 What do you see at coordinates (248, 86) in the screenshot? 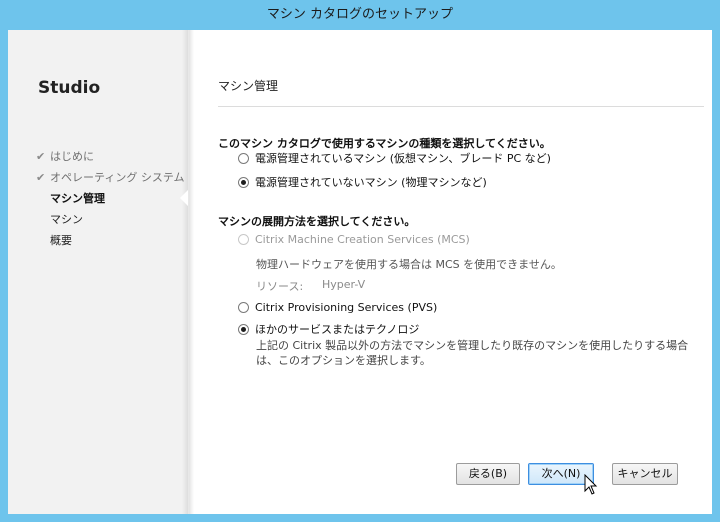
I see `page-title: マシン管理` at bounding box center [248, 86].